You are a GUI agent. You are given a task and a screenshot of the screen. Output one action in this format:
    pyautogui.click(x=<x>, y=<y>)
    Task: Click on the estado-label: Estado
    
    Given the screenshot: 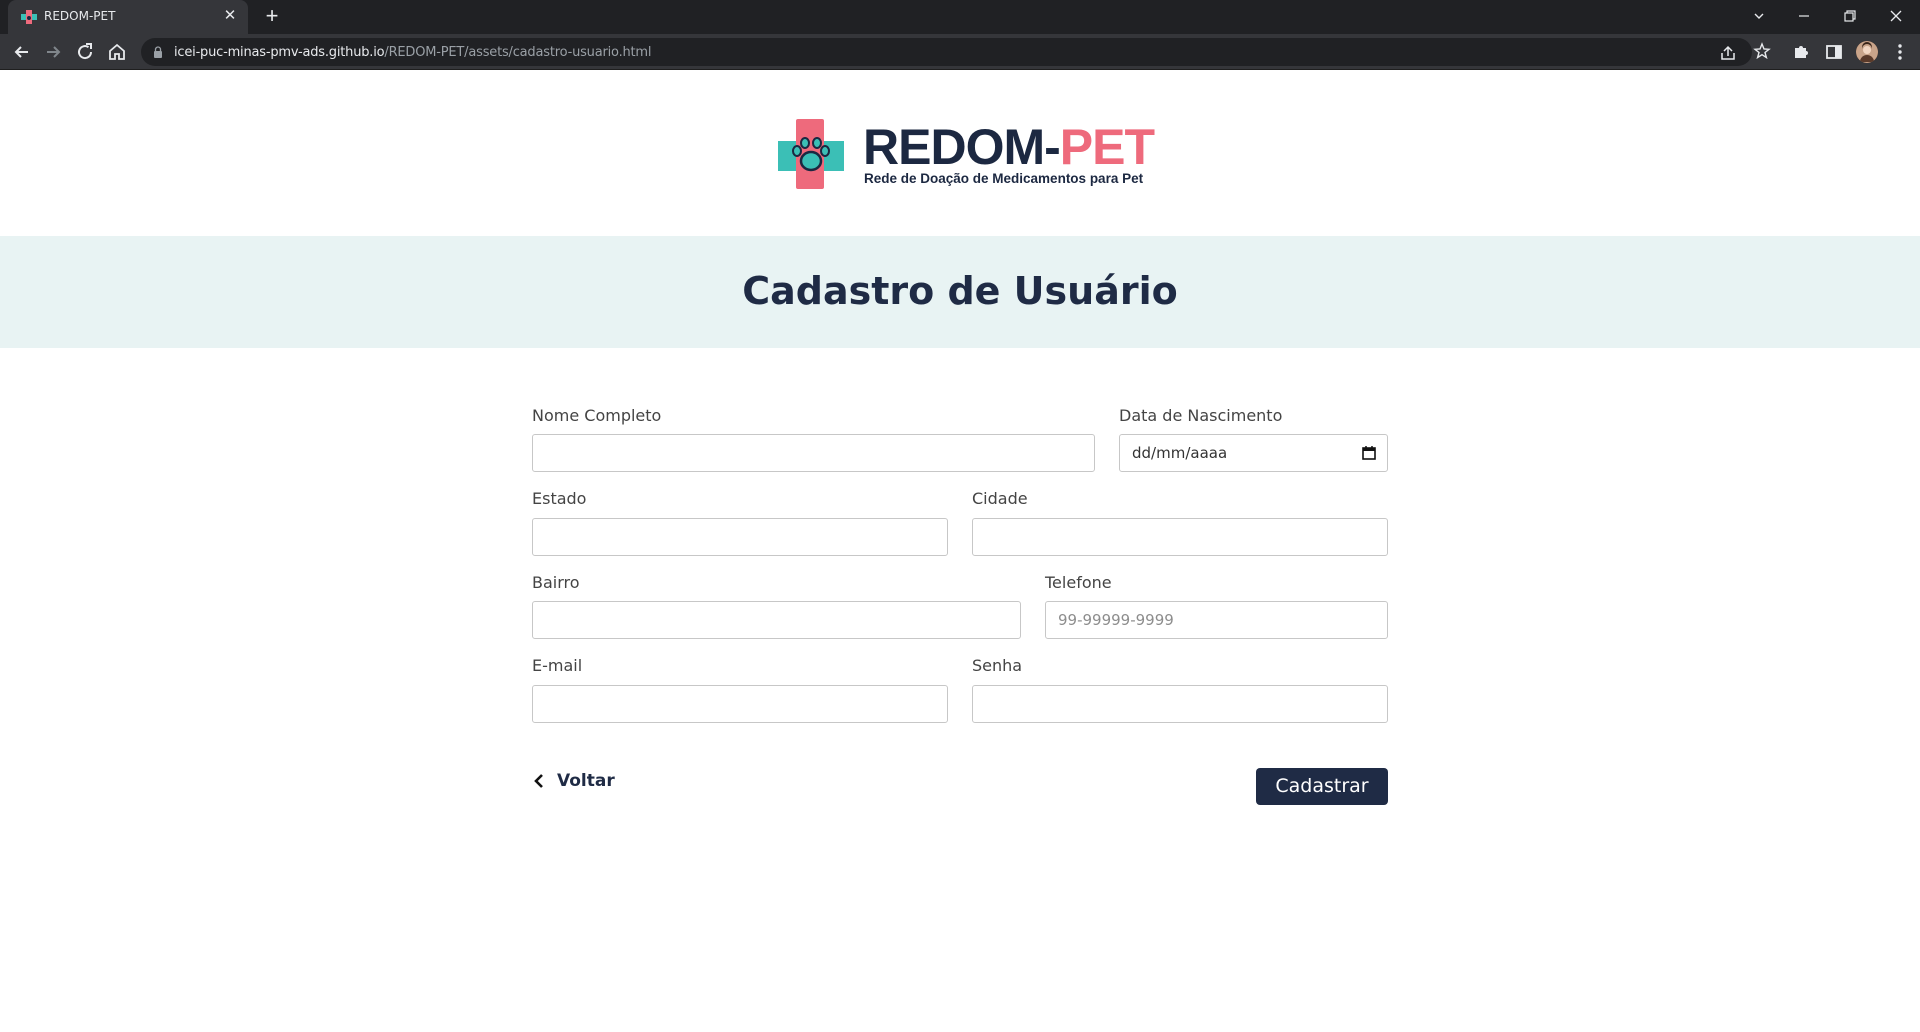 What is the action you would take?
    pyautogui.click(x=559, y=498)
    